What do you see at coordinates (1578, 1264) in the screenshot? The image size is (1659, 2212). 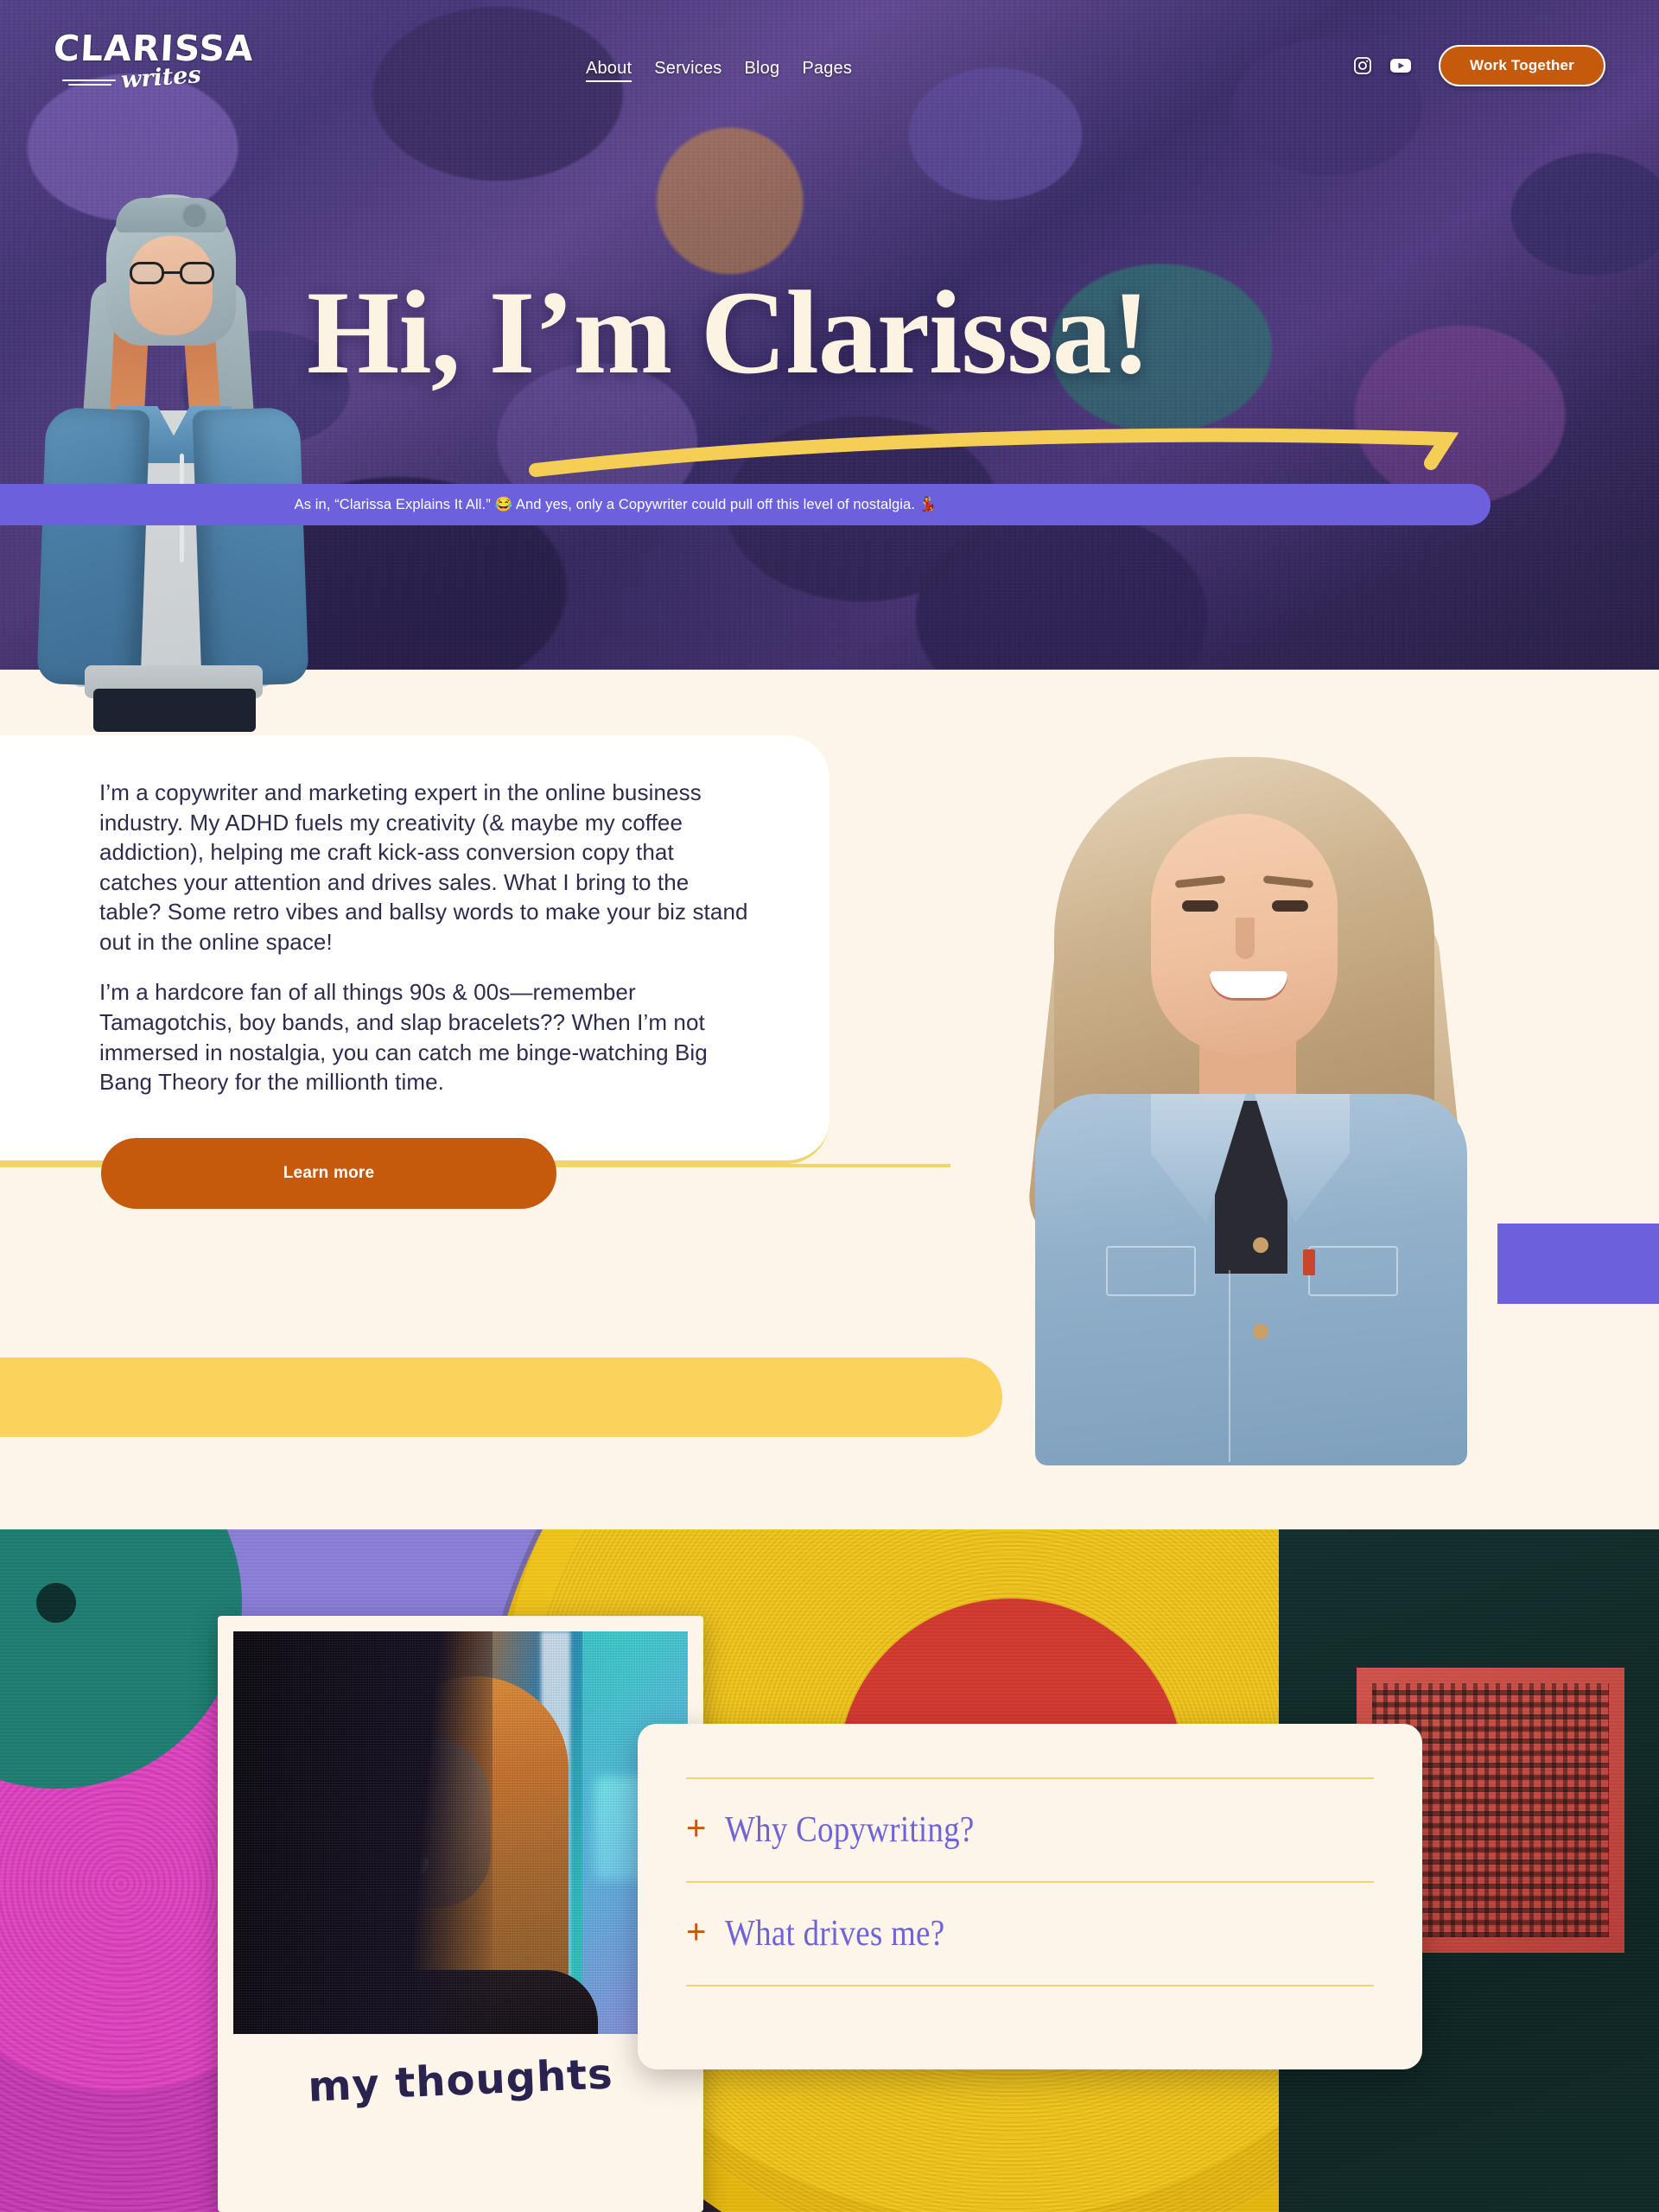 I see `purple-accent-bar` at bounding box center [1578, 1264].